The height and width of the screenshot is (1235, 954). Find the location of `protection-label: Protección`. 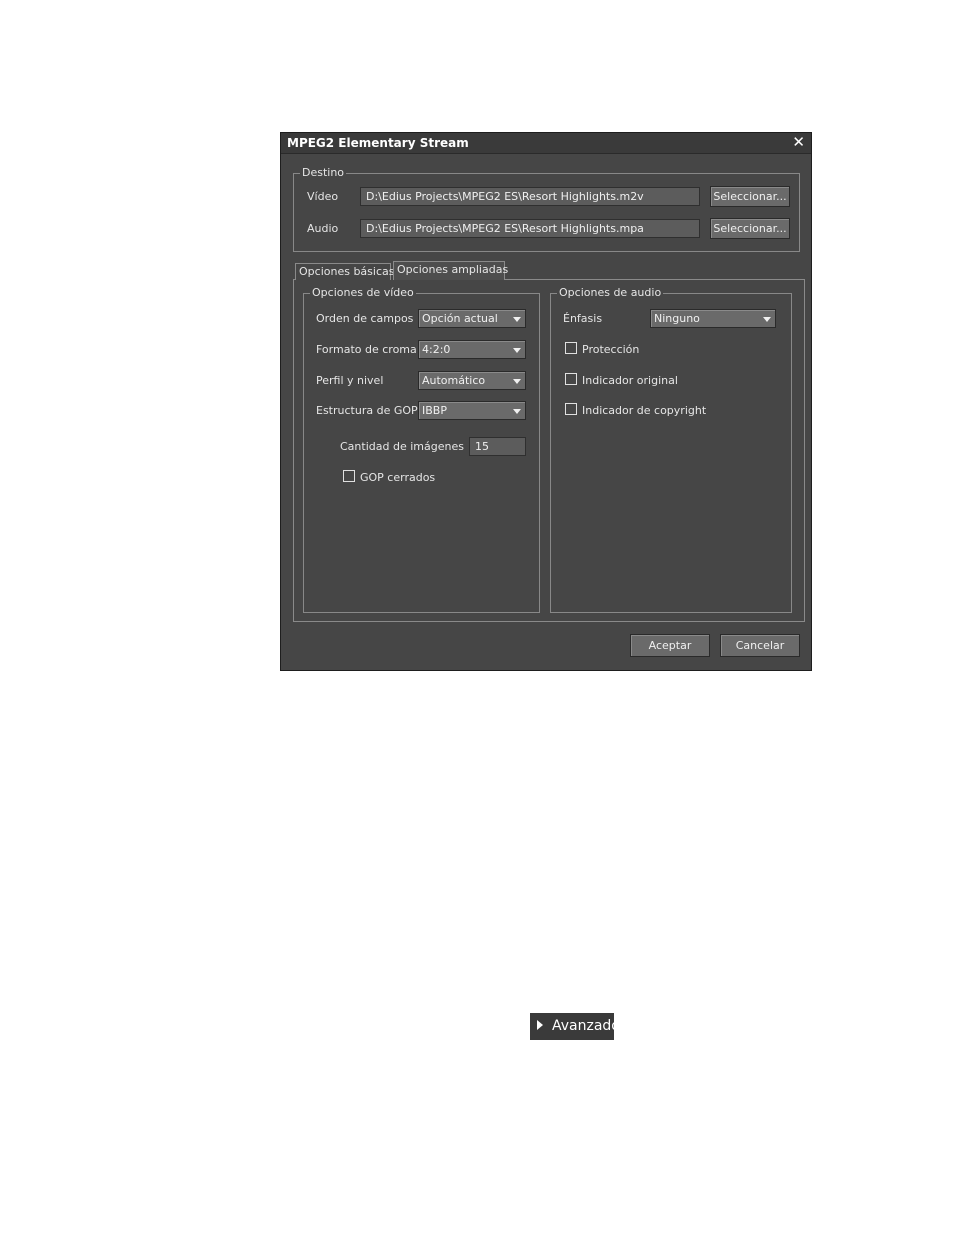

protection-label: Protección is located at coordinates (611, 349).